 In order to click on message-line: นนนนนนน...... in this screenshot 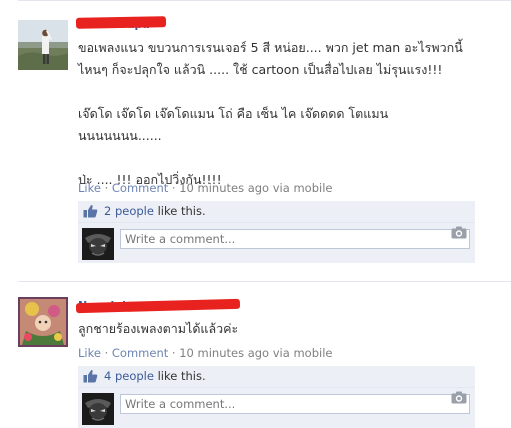, I will do `click(120, 135)`.